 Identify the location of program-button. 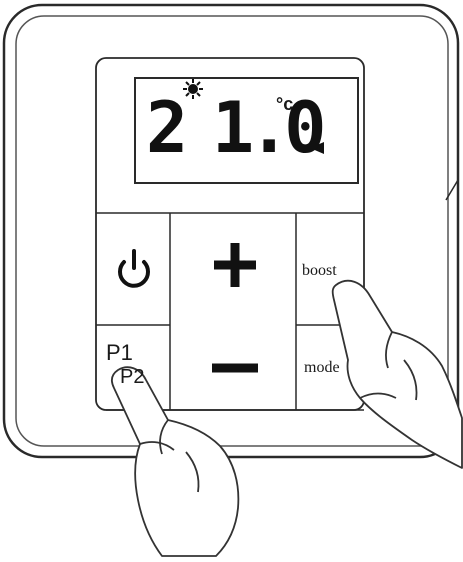
(133, 367).